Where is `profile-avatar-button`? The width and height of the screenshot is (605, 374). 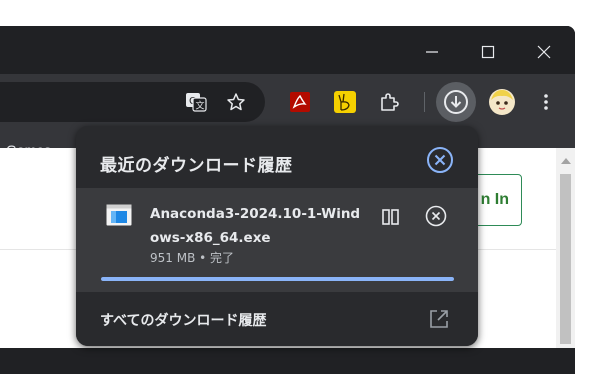
profile-avatar-button is located at coordinates (502, 102).